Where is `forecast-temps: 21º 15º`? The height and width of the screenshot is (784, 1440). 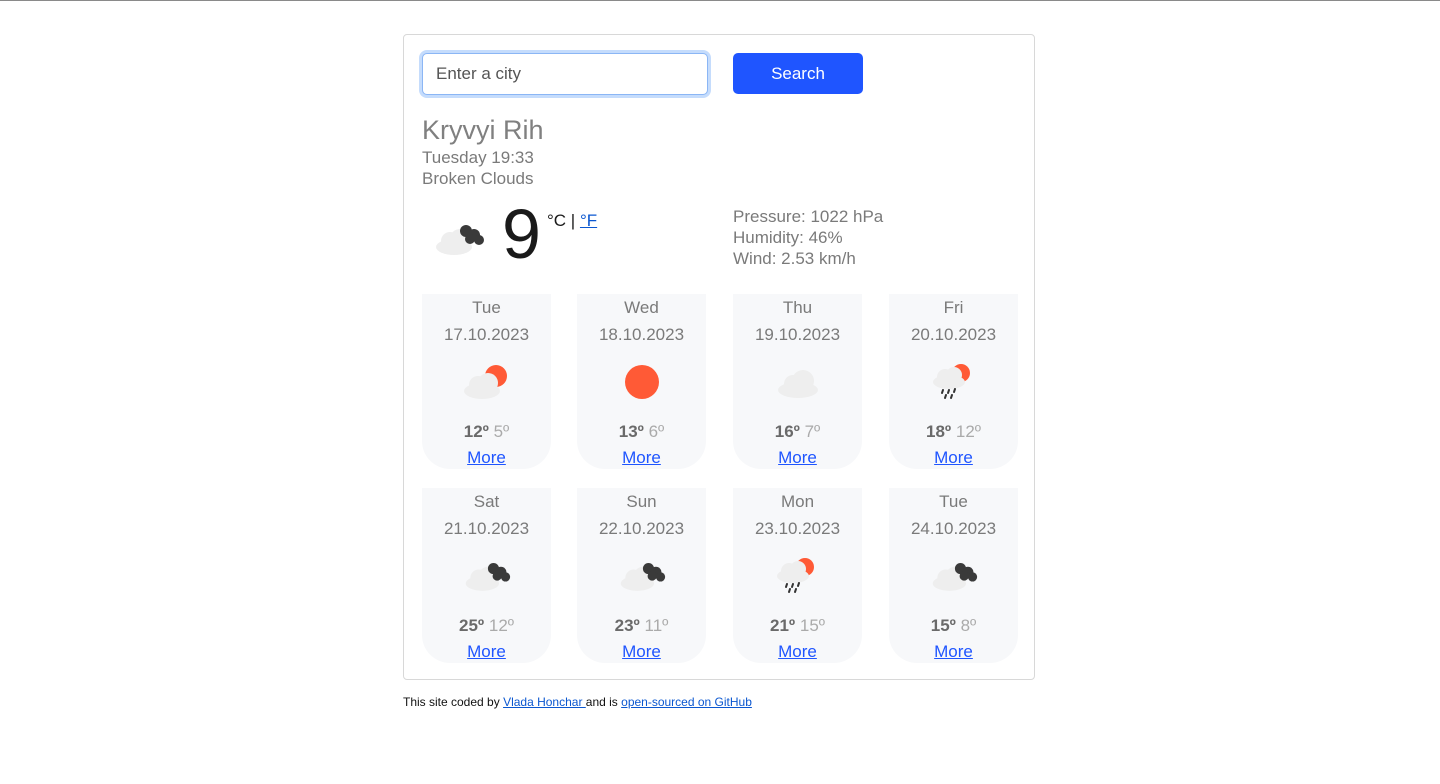
forecast-temps: 21º 15º is located at coordinates (797, 626).